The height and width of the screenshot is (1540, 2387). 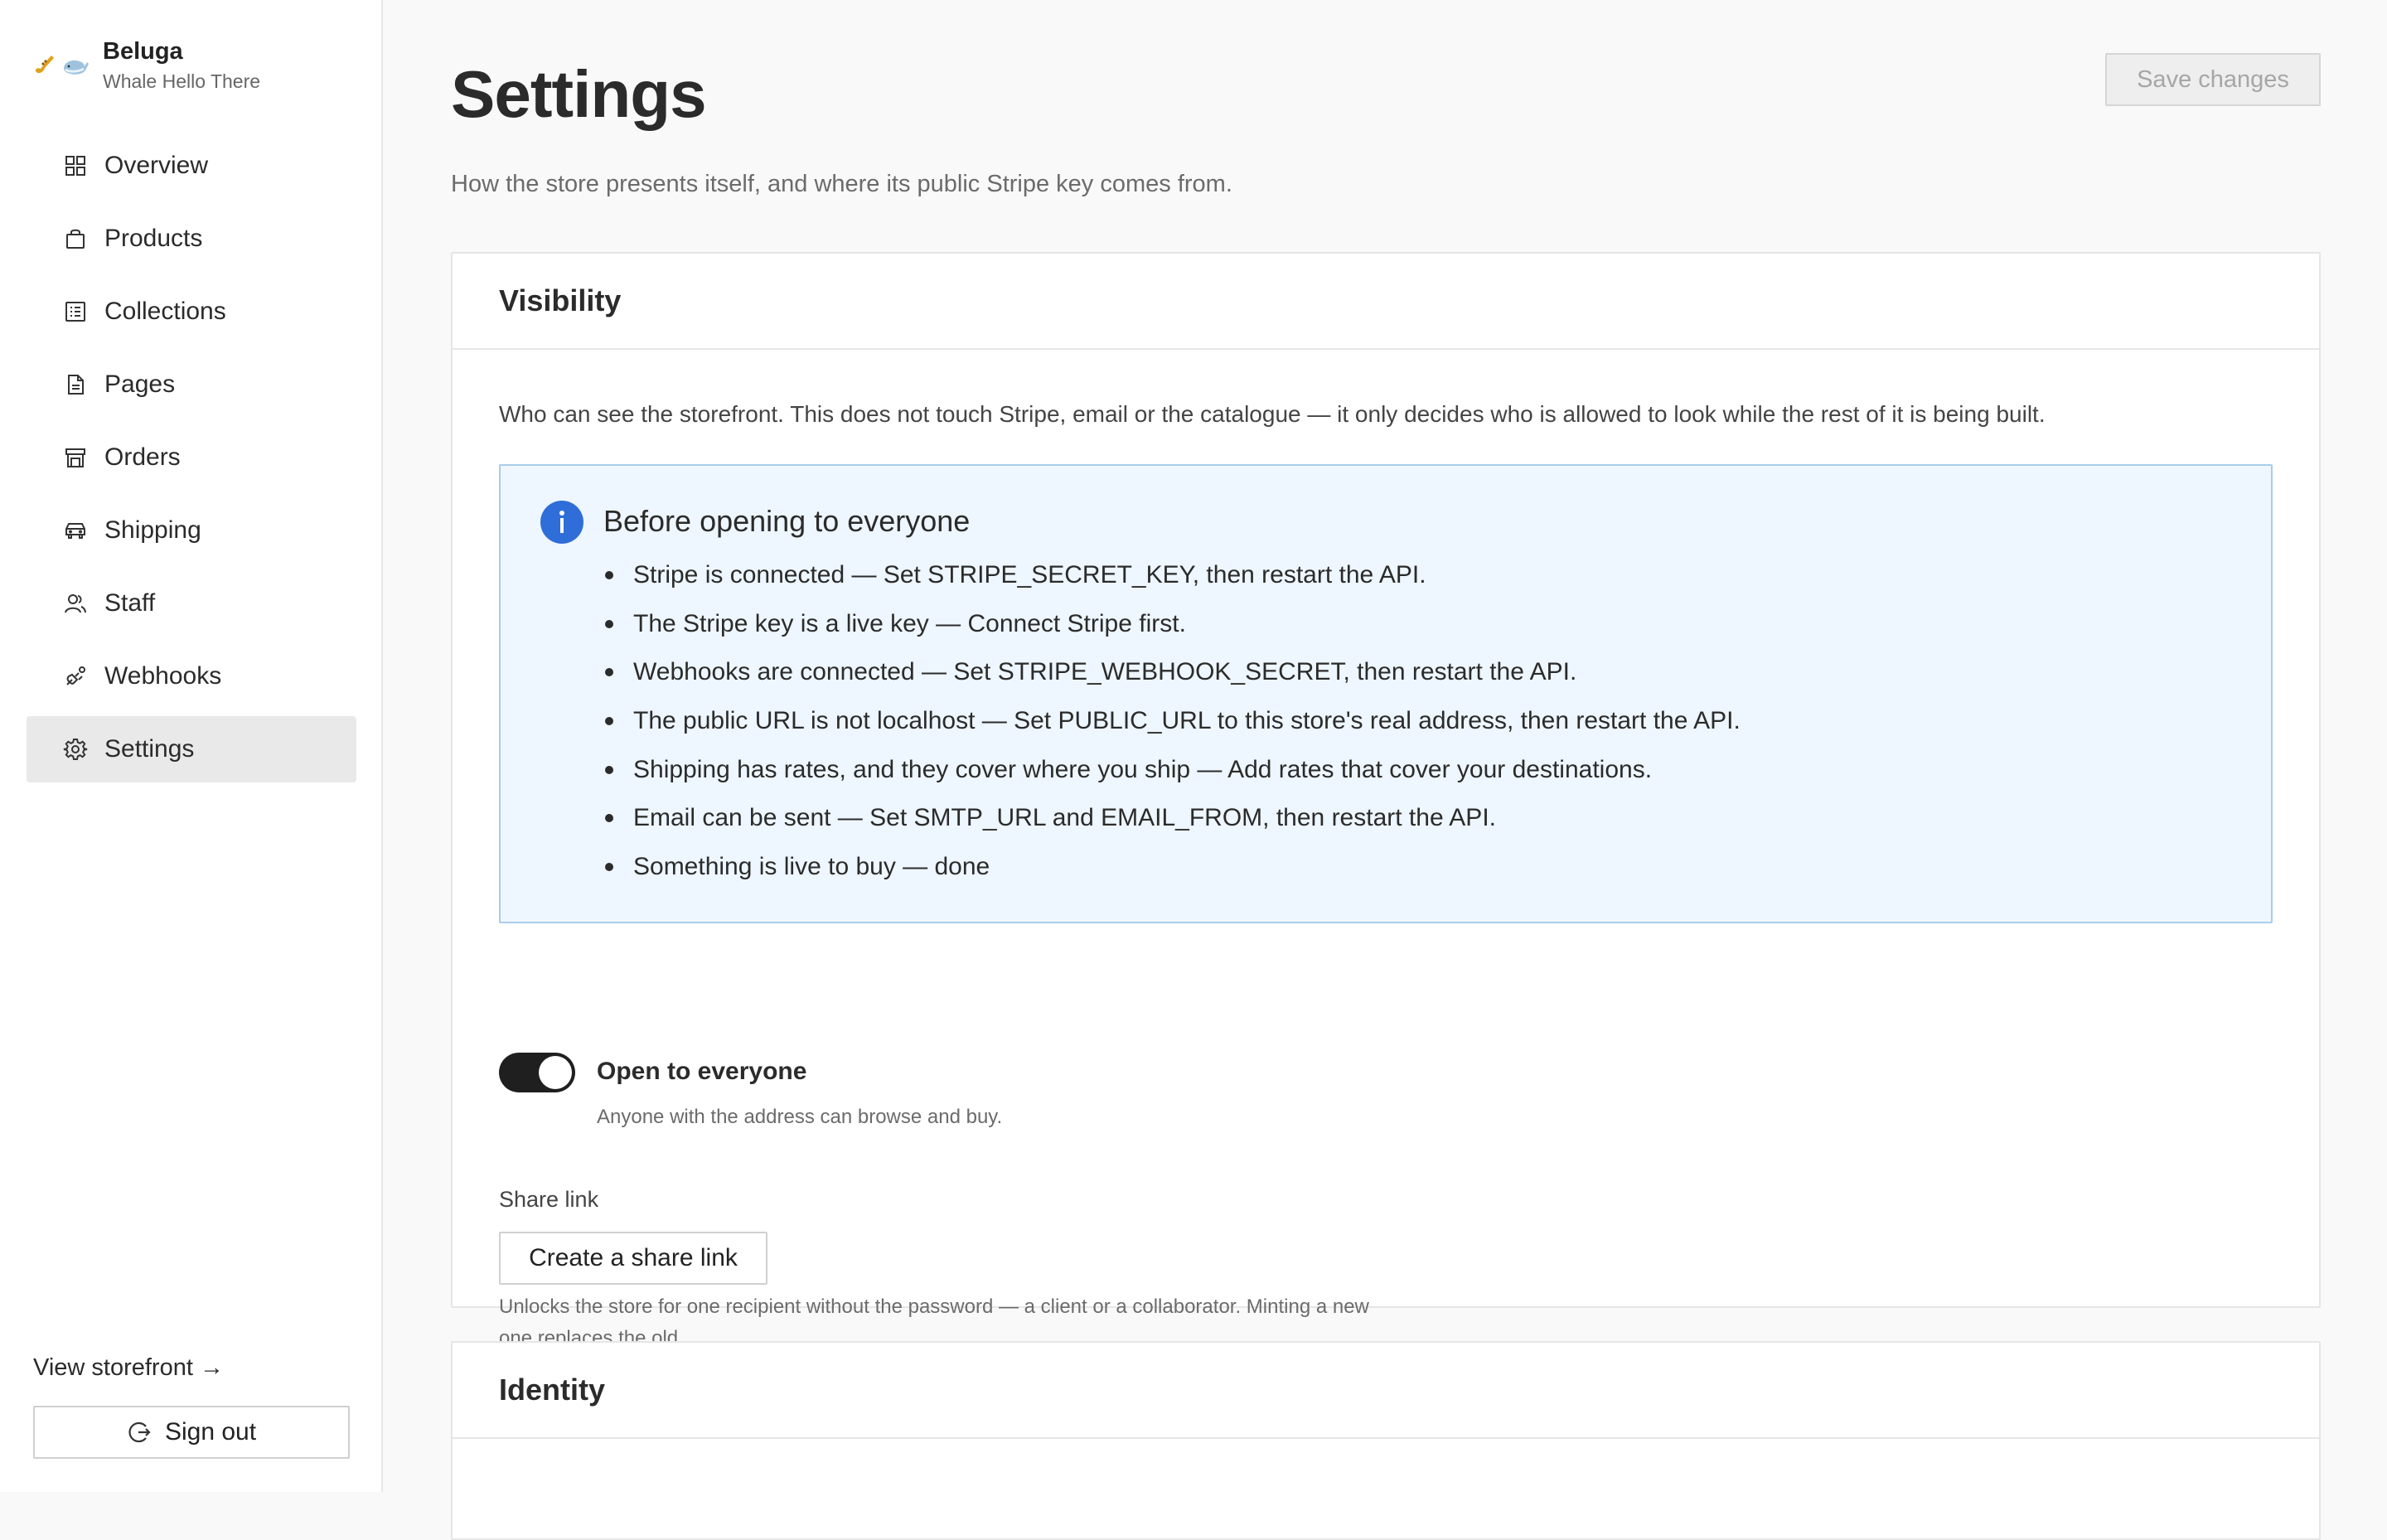 What do you see at coordinates (549, 1199) in the screenshot?
I see `share-link-label: Share link` at bounding box center [549, 1199].